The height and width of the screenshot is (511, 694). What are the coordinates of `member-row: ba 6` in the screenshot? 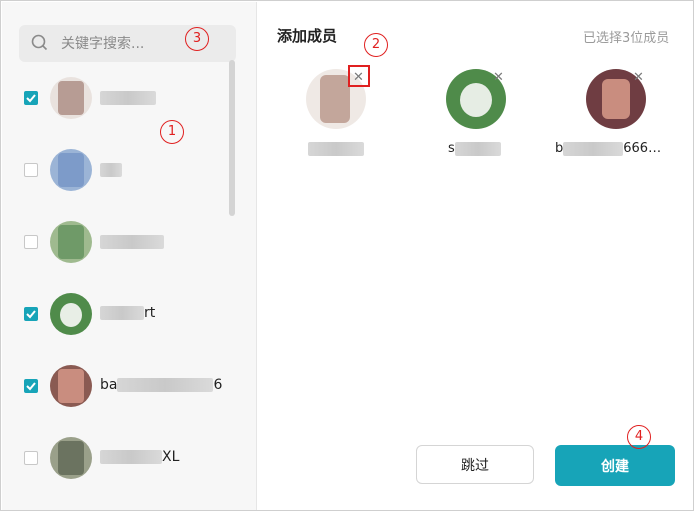 It's located at (117, 384).